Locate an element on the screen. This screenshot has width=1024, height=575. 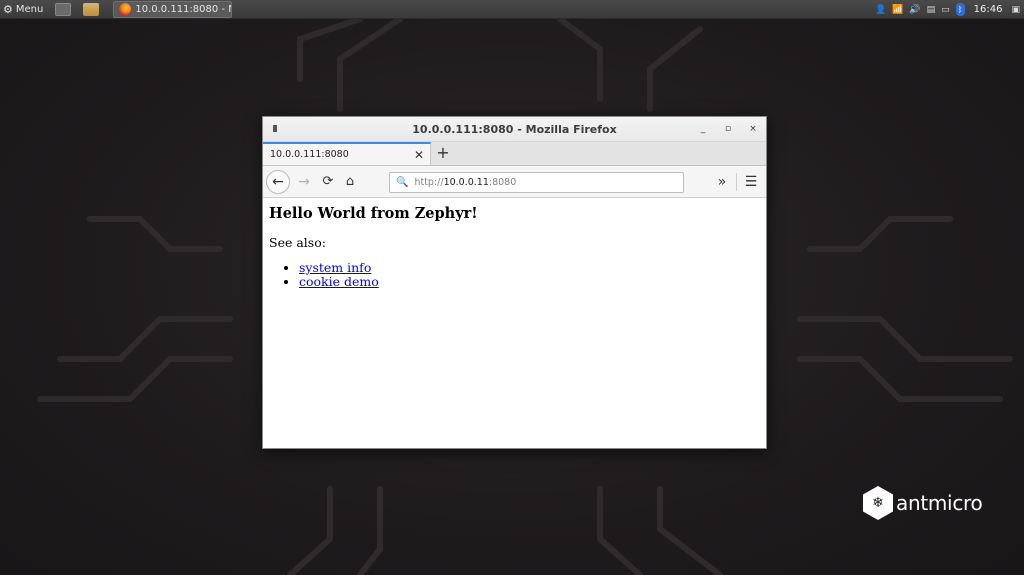
tab-bar: 10.0.0.111:8080 ✕ + is located at coordinates (514, 154).